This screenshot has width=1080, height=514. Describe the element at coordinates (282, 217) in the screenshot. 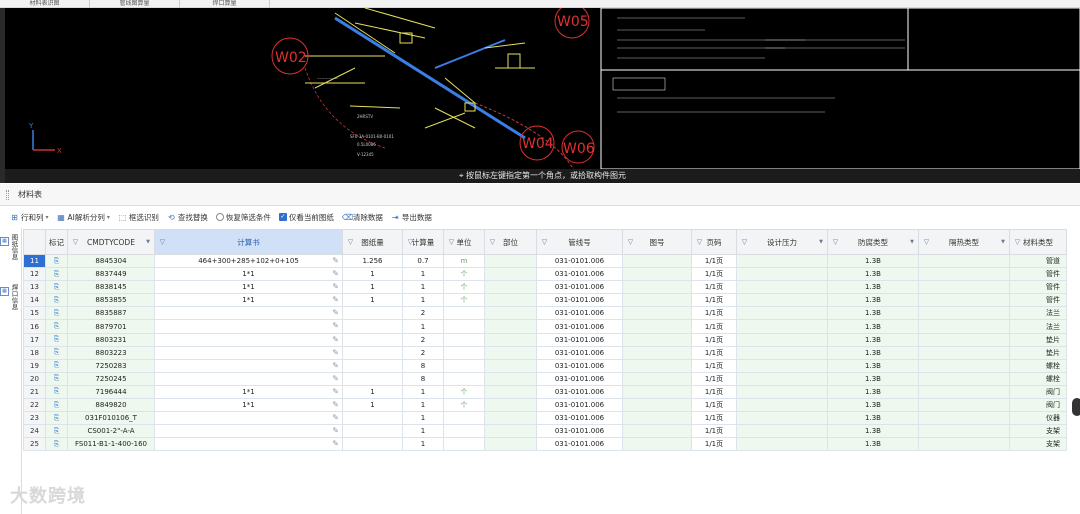

I see `only-current-checkbox: ✓` at that location.